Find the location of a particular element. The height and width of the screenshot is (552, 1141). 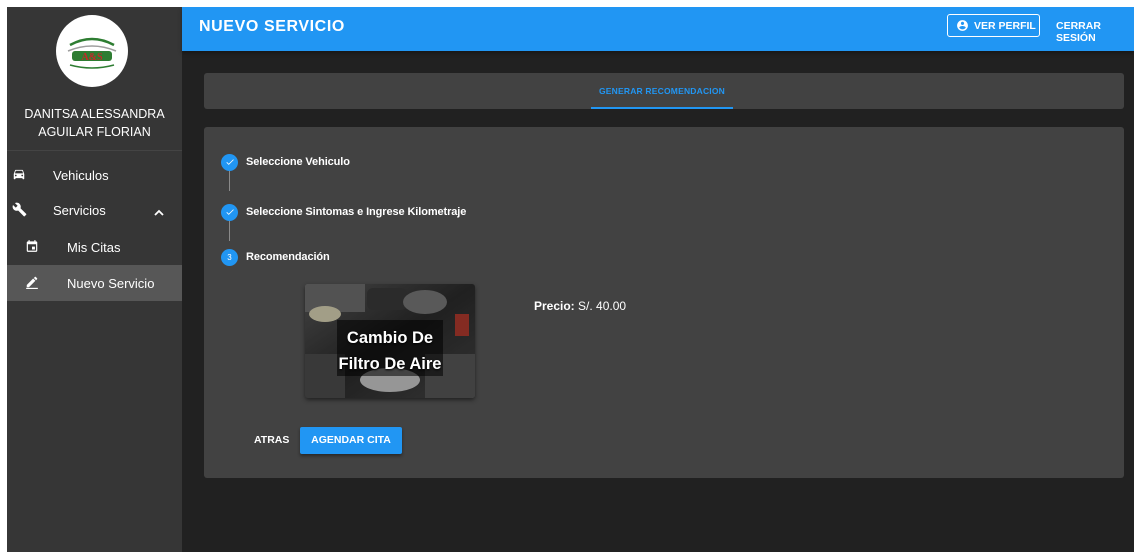

service-price: Precio: S/. 40.00 is located at coordinates (580, 306).